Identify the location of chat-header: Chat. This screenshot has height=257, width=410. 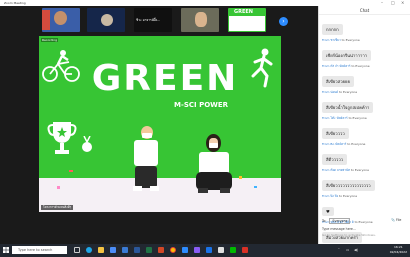
(364, 10).